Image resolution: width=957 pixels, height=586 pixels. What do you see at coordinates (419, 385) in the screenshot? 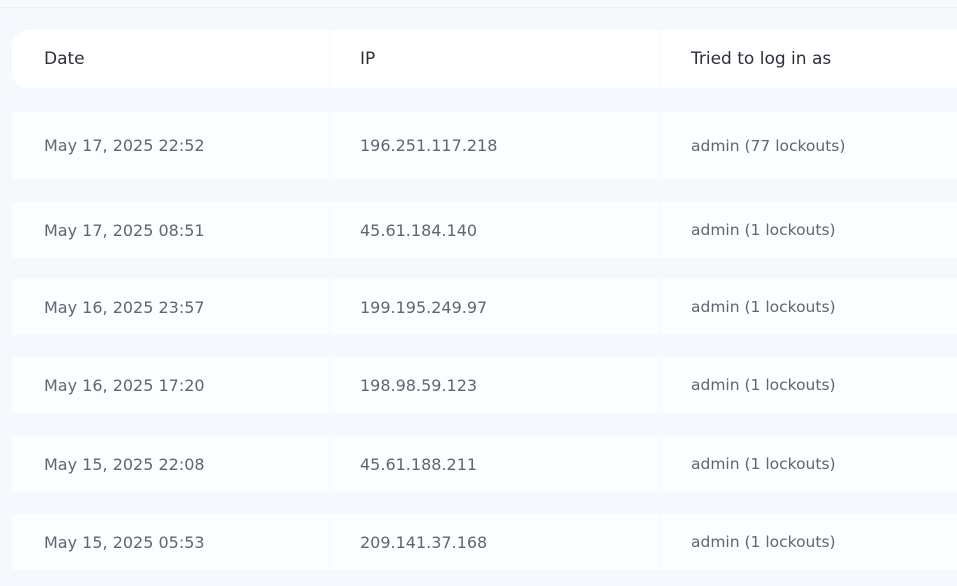
I see `row-ip: 198.98.59.123` at bounding box center [419, 385].